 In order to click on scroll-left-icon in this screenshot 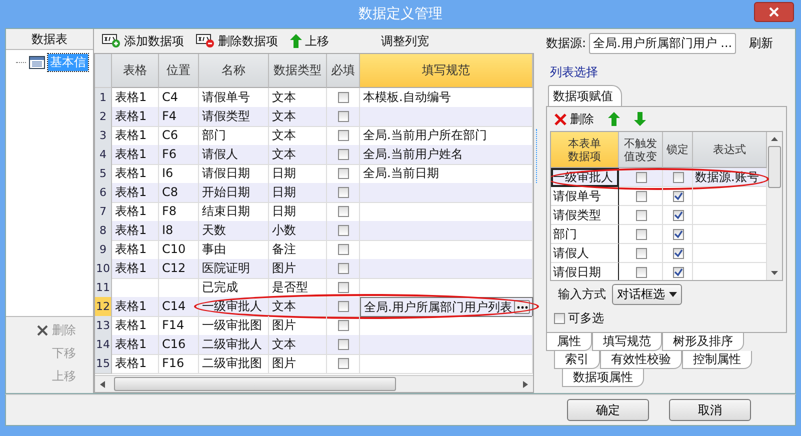, I will do `click(102, 384)`.